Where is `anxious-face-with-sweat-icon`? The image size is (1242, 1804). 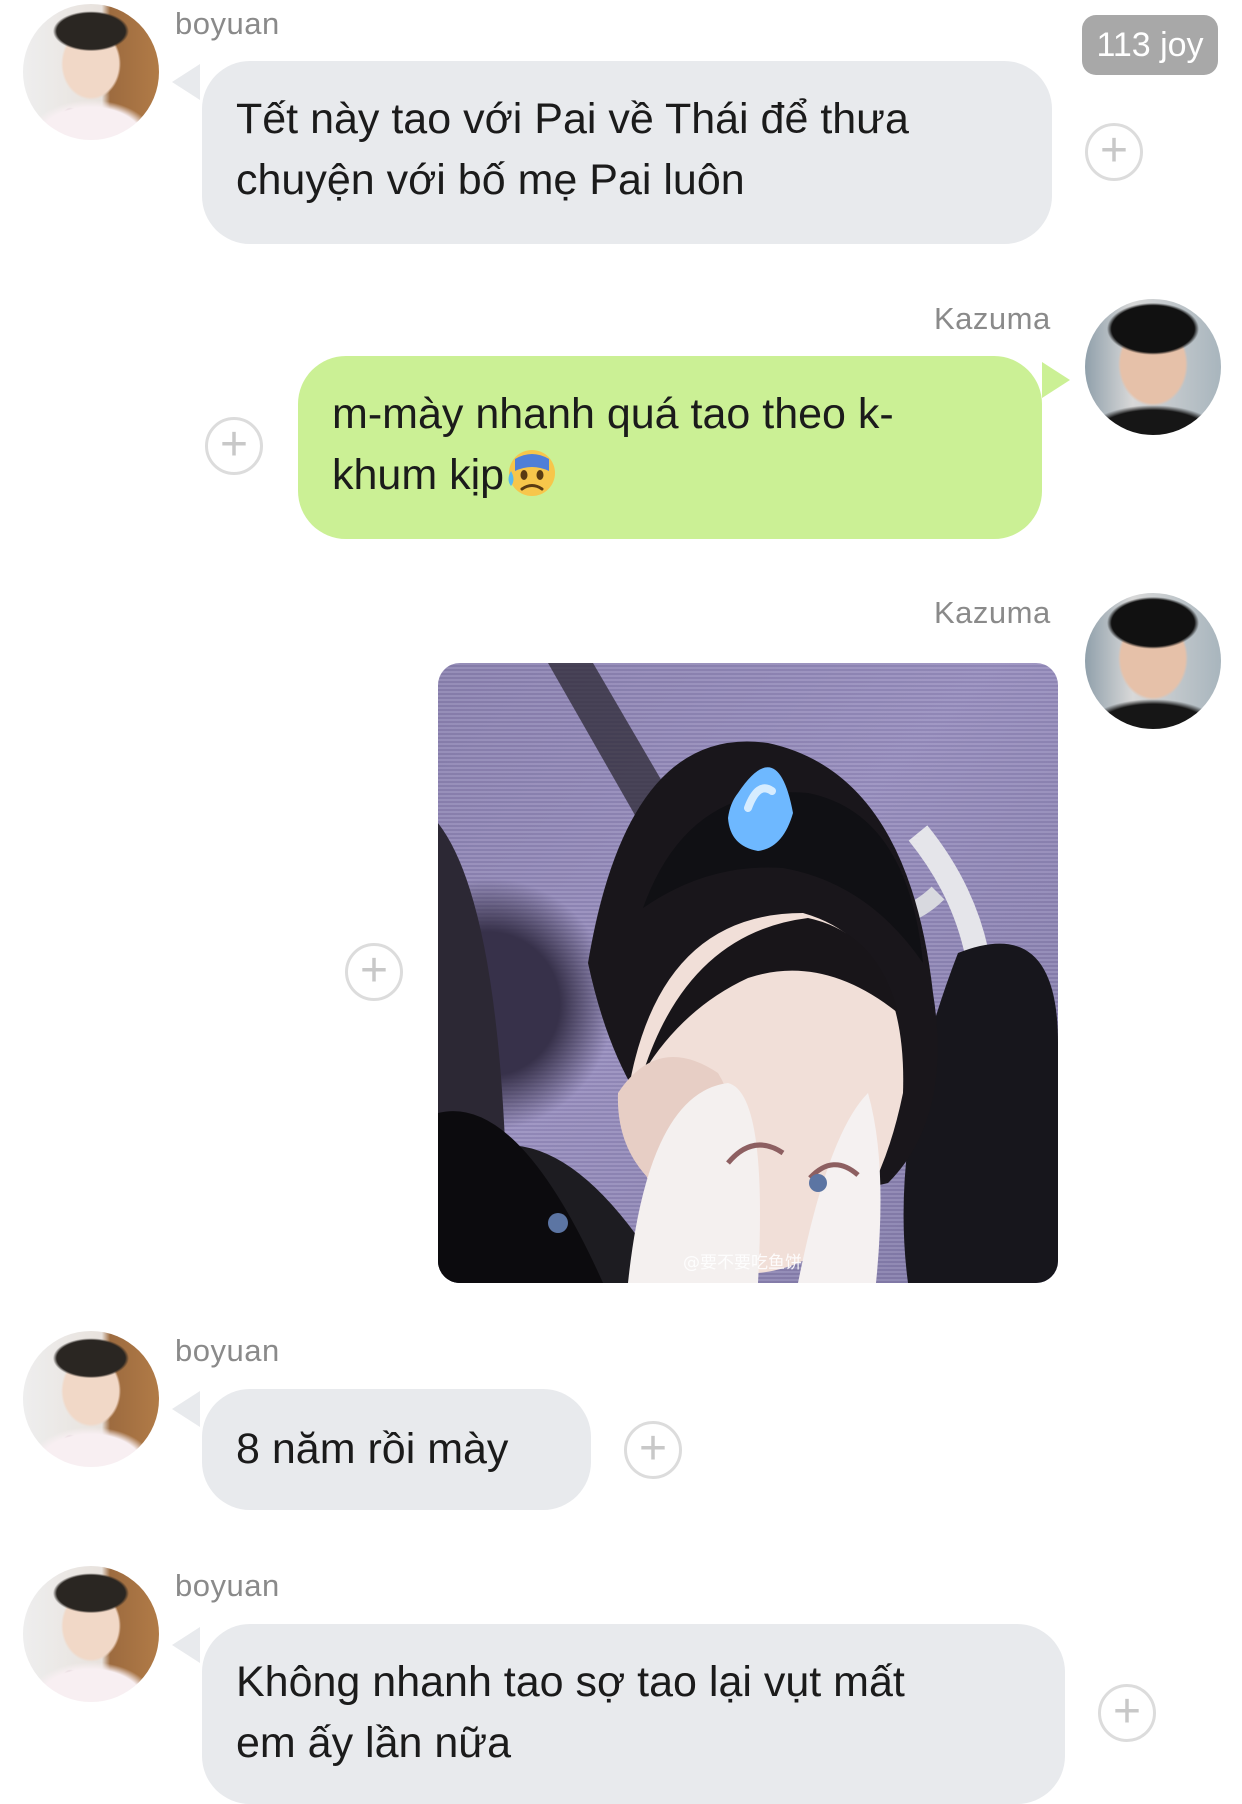
anxious-face-with-sweat-icon is located at coordinates (530, 473).